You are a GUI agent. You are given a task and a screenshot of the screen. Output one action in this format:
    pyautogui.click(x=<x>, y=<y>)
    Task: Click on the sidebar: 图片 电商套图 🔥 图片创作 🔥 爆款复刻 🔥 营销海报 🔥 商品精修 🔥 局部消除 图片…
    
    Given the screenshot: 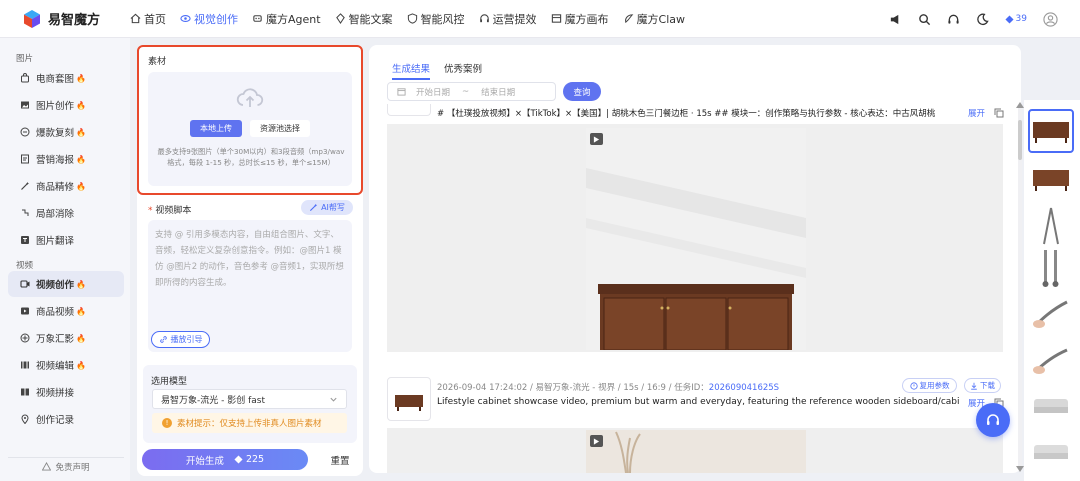 What is the action you would take?
    pyautogui.click(x=65, y=259)
    